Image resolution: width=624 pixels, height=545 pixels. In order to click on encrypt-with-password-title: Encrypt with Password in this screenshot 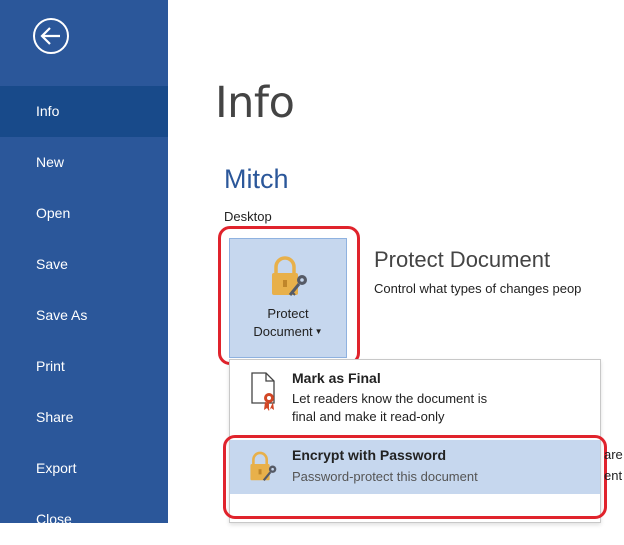, I will do `click(369, 455)`.